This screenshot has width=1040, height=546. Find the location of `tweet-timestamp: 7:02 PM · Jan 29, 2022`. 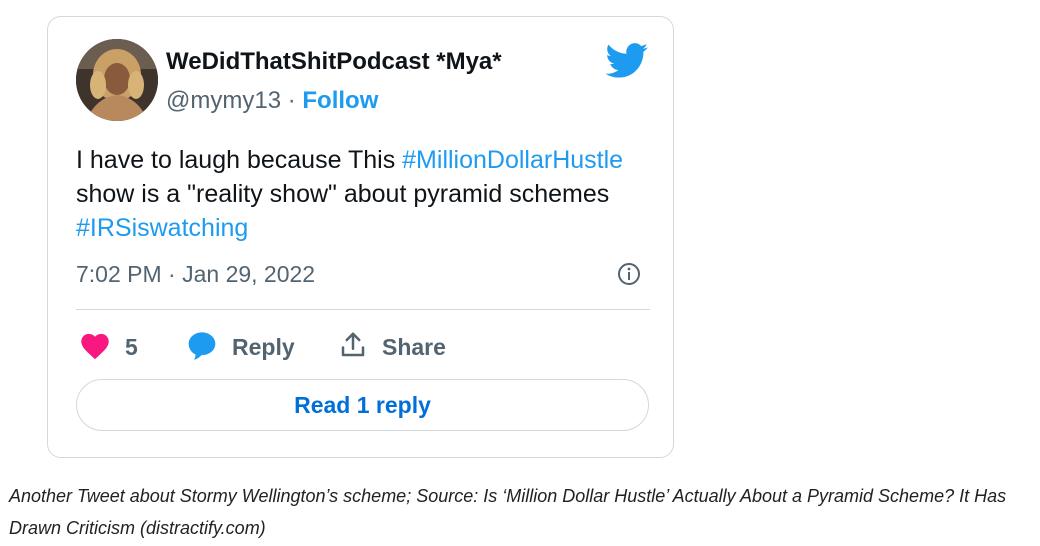

tweet-timestamp: 7:02 PM · Jan 29, 2022 is located at coordinates (195, 274).